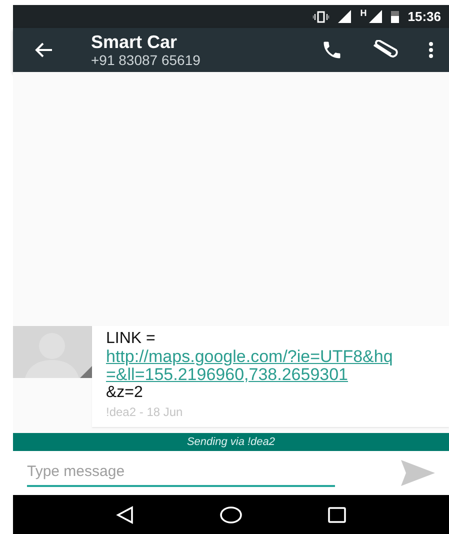 This screenshot has height=534, width=449. What do you see at coordinates (431, 50) in the screenshot?
I see `more-icon` at bounding box center [431, 50].